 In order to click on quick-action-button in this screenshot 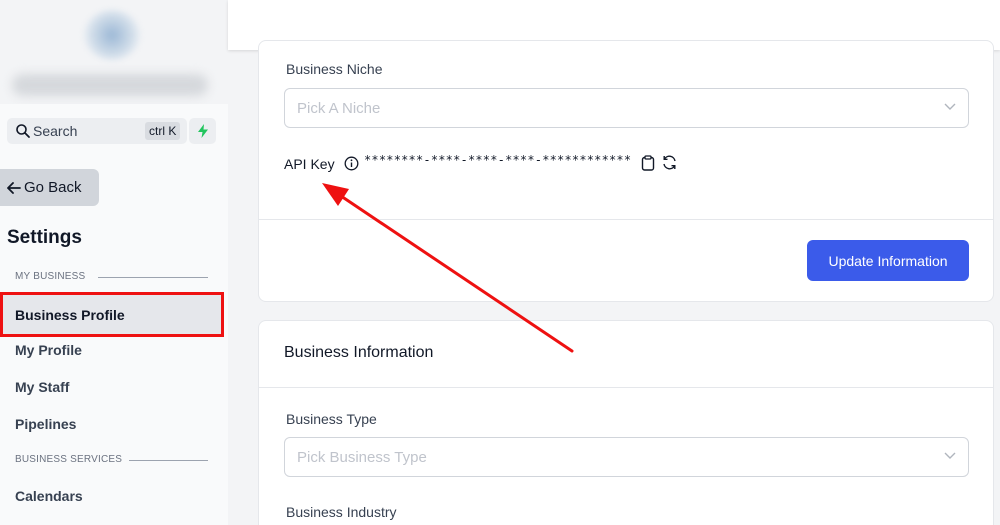, I will do `click(202, 131)`.